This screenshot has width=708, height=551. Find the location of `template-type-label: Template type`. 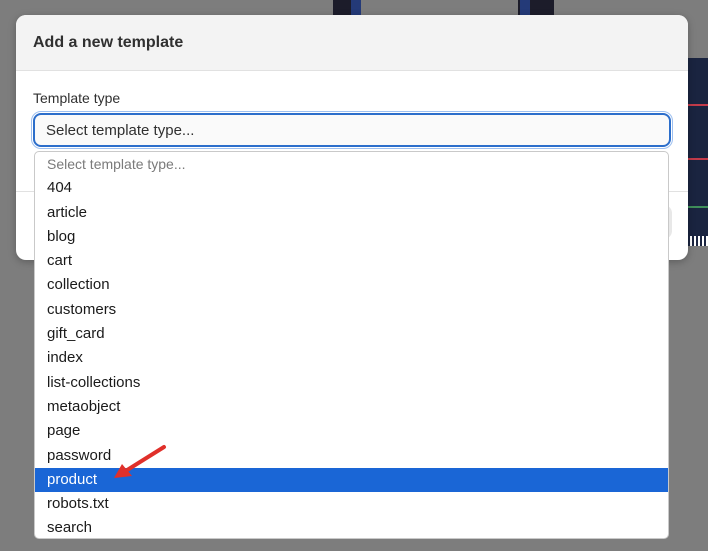

template-type-label: Template type is located at coordinates (77, 98).